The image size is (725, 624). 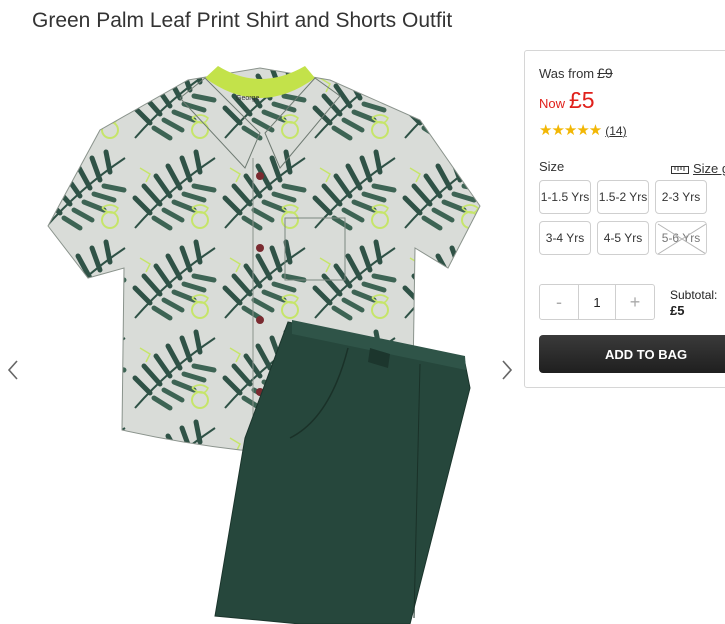 I want to click on size-option: 4-5 Yrs, so click(x=623, y=238).